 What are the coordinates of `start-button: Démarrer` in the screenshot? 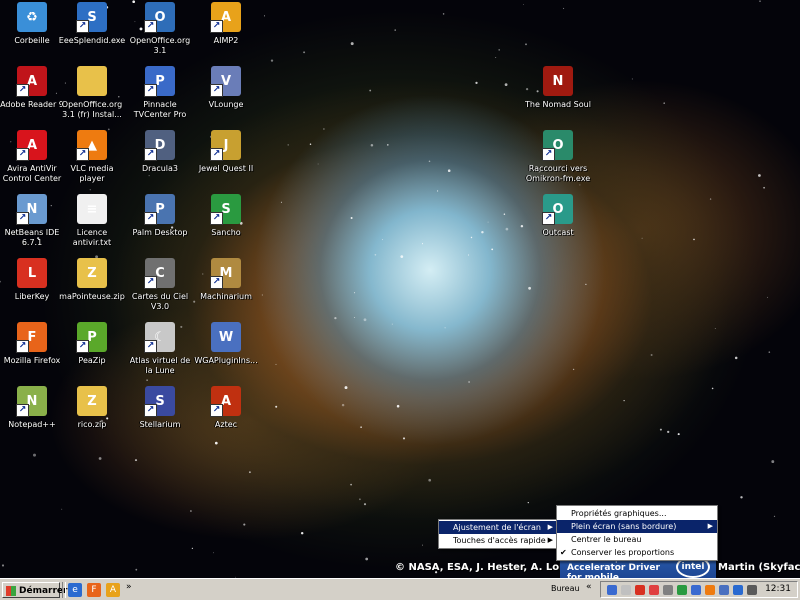 It's located at (34, 590).